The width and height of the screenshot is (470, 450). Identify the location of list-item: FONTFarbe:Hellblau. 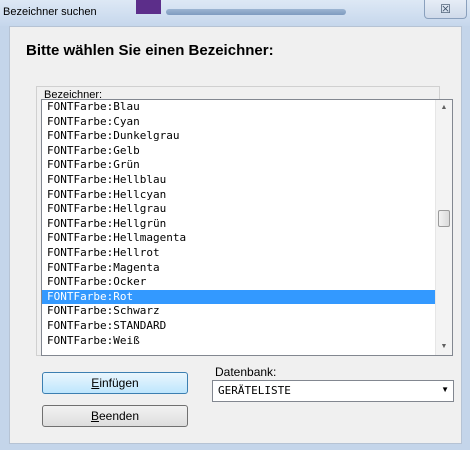
(239, 180).